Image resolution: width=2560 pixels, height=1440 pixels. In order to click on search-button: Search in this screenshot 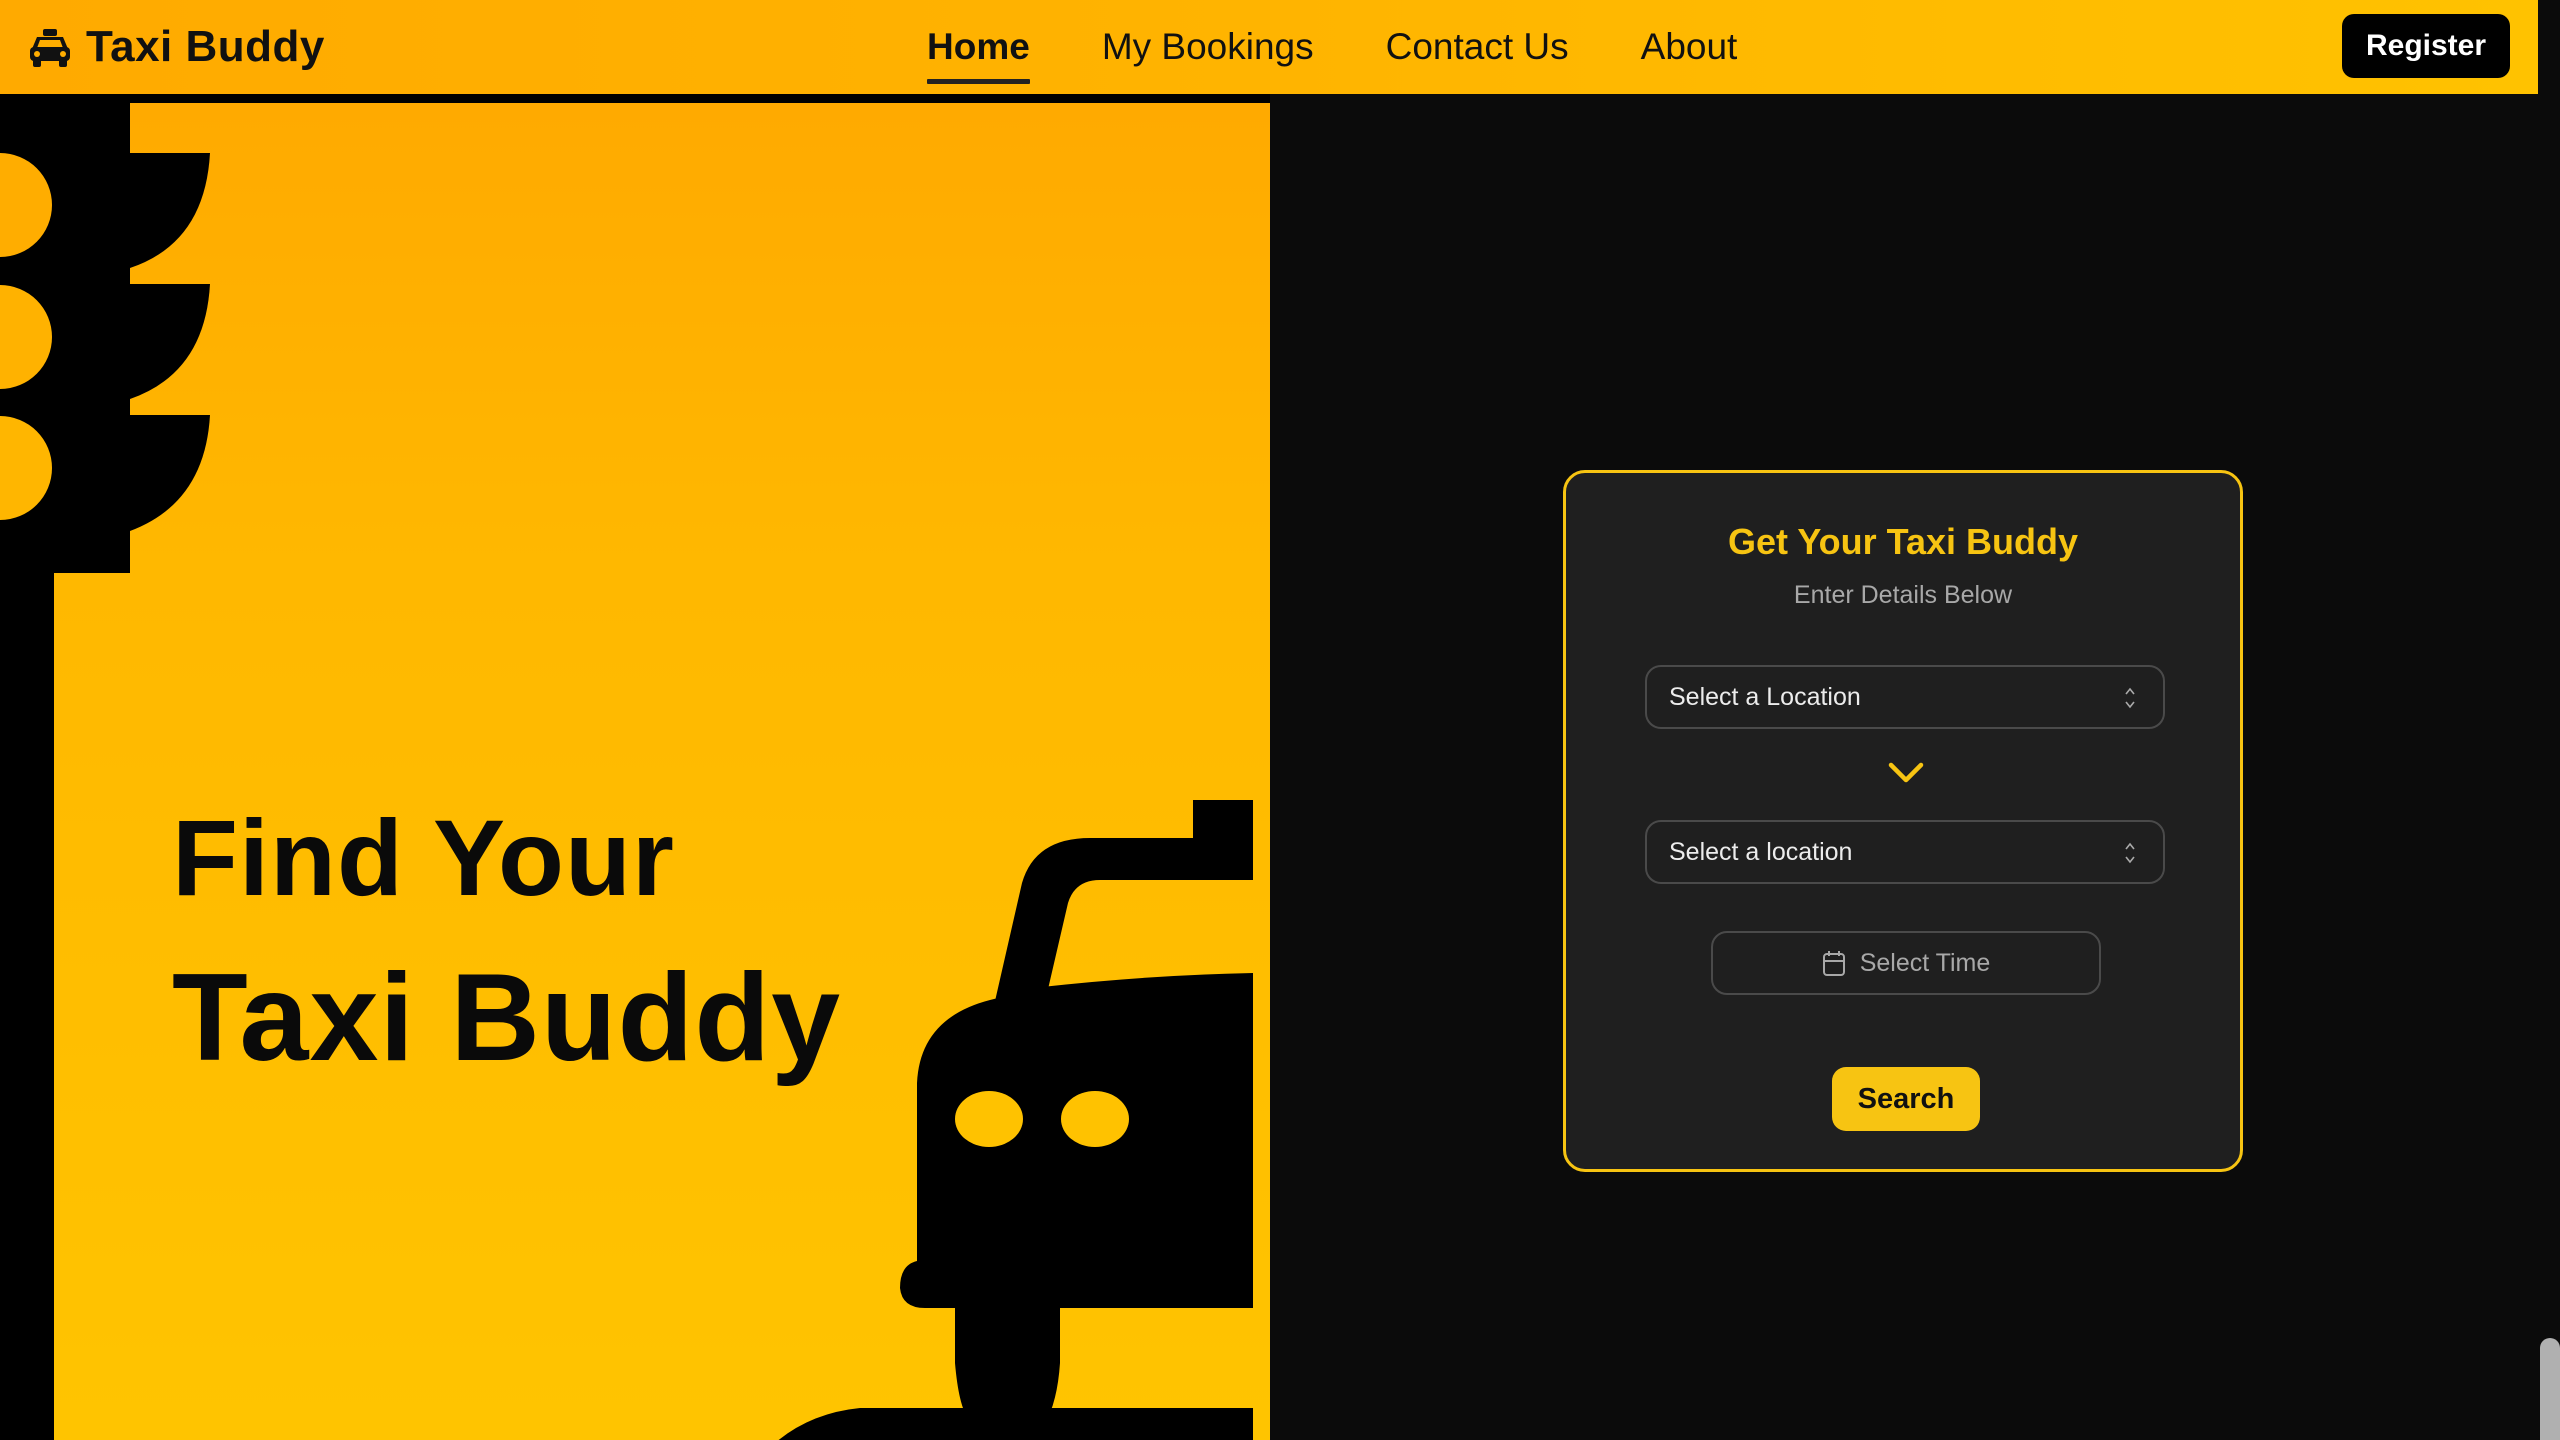, I will do `click(1906, 1099)`.